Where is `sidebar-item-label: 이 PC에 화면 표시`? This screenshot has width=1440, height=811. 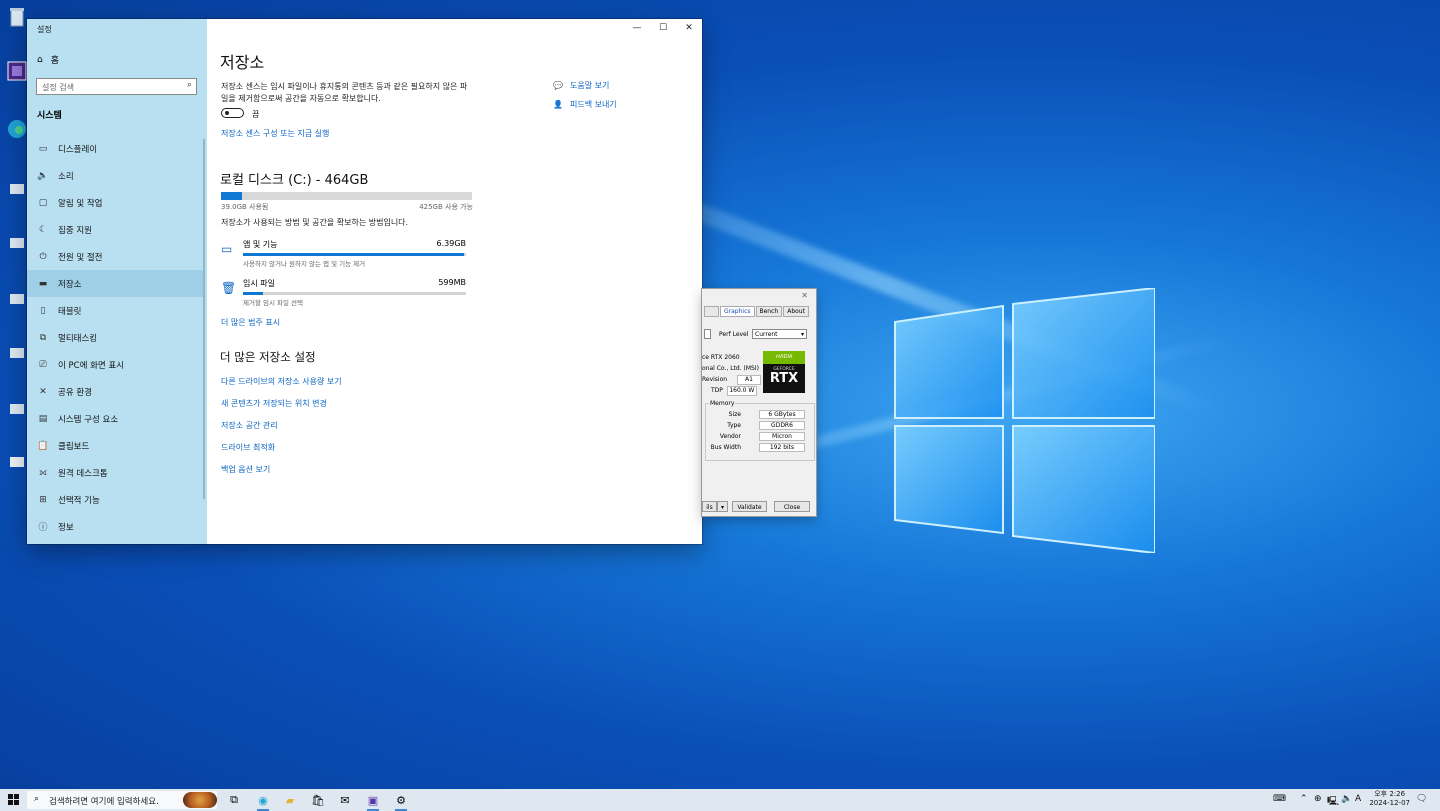
sidebar-item-label: 이 PC에 화면 표시 is located at coordinates (91, 365).